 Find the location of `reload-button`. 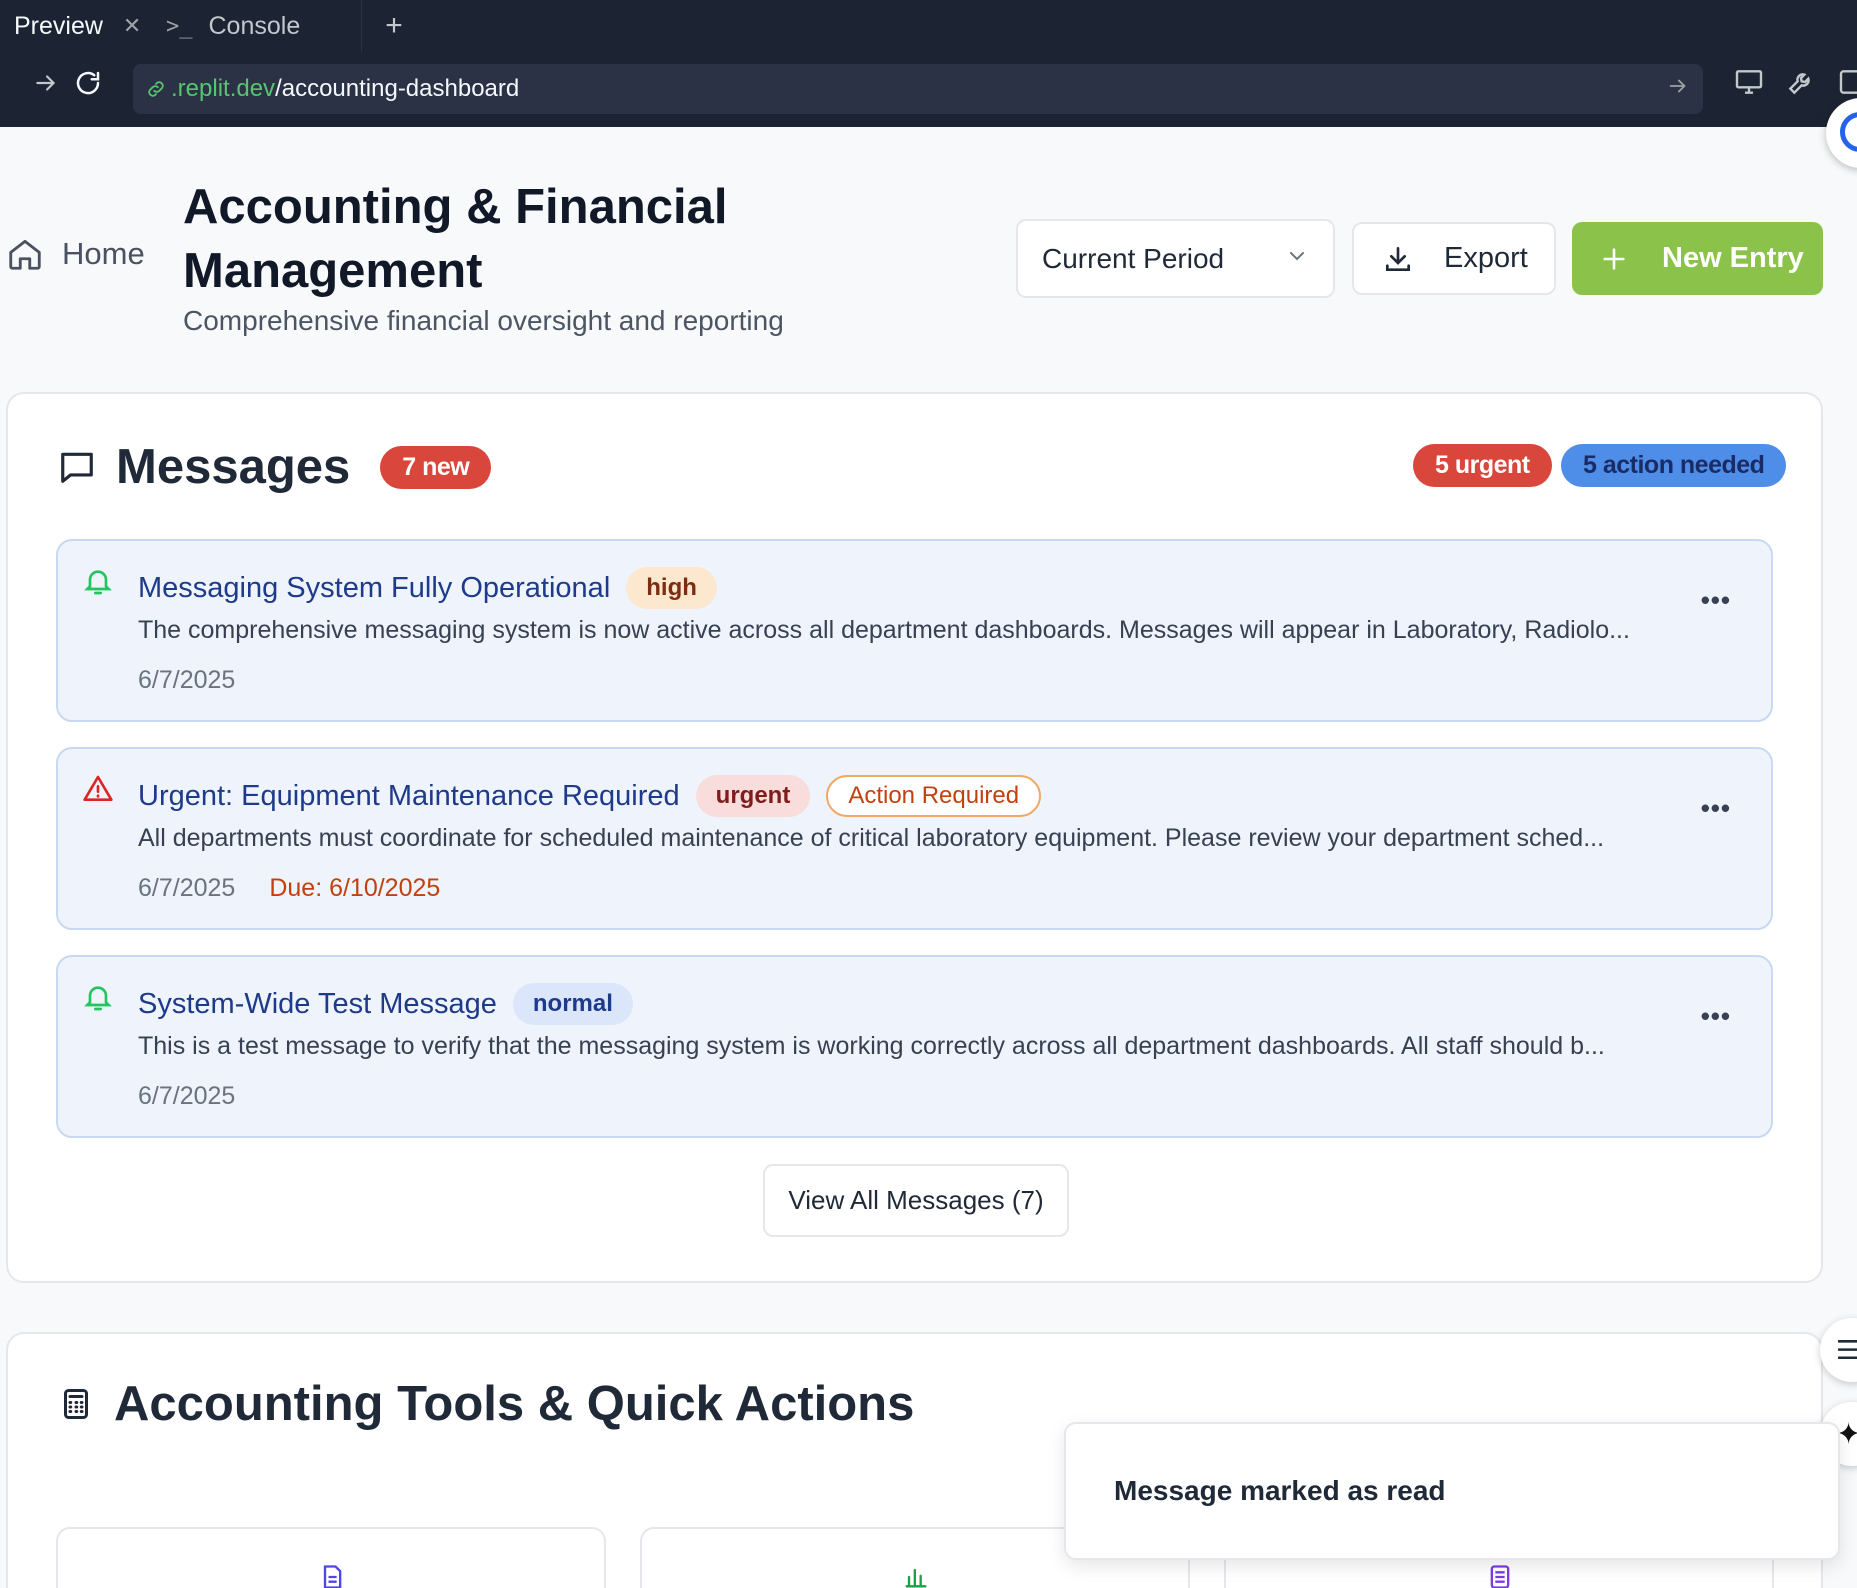

reload-button is located at coordinates (88, 83).